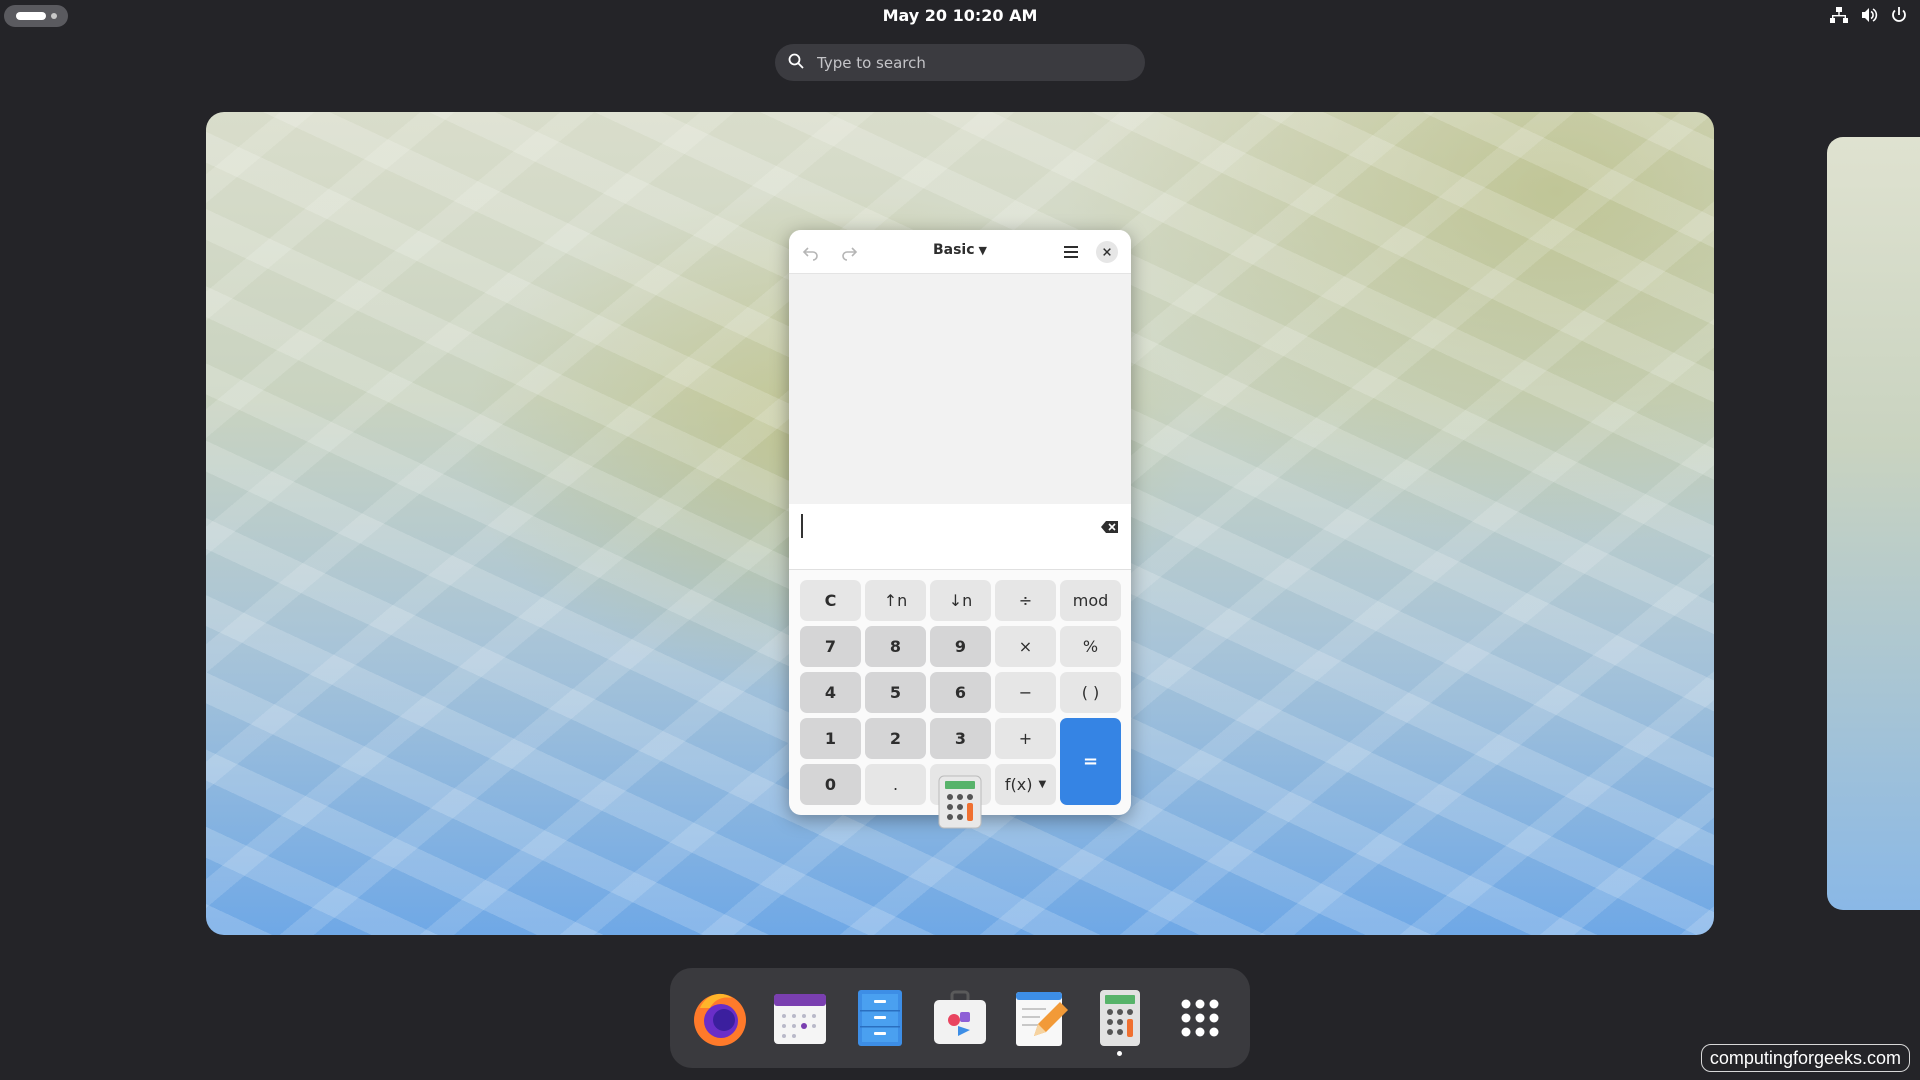  I want to click on main-menu-button, so click(1071, 252).